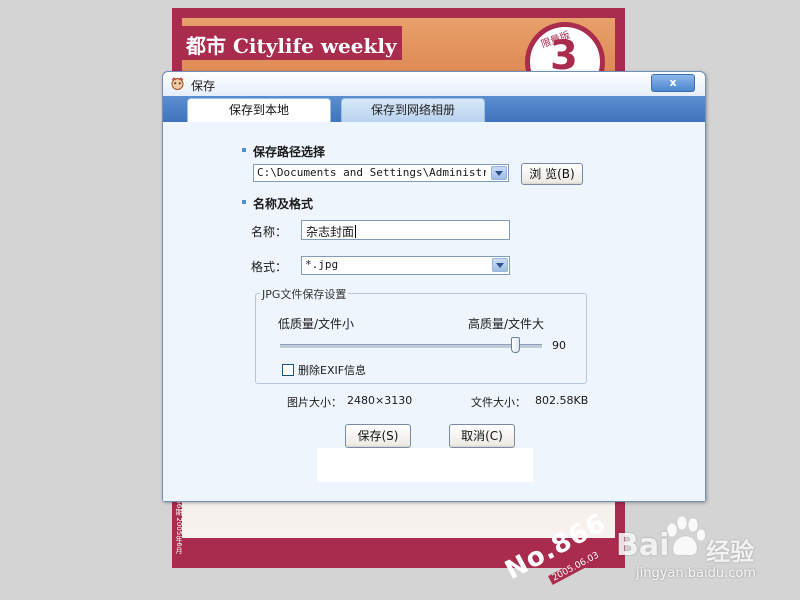 The height and width of the screenshot is (600, 800). Describe the element at coordinates (673, 83) in the screenshot. I see `close-button: x` at that location.